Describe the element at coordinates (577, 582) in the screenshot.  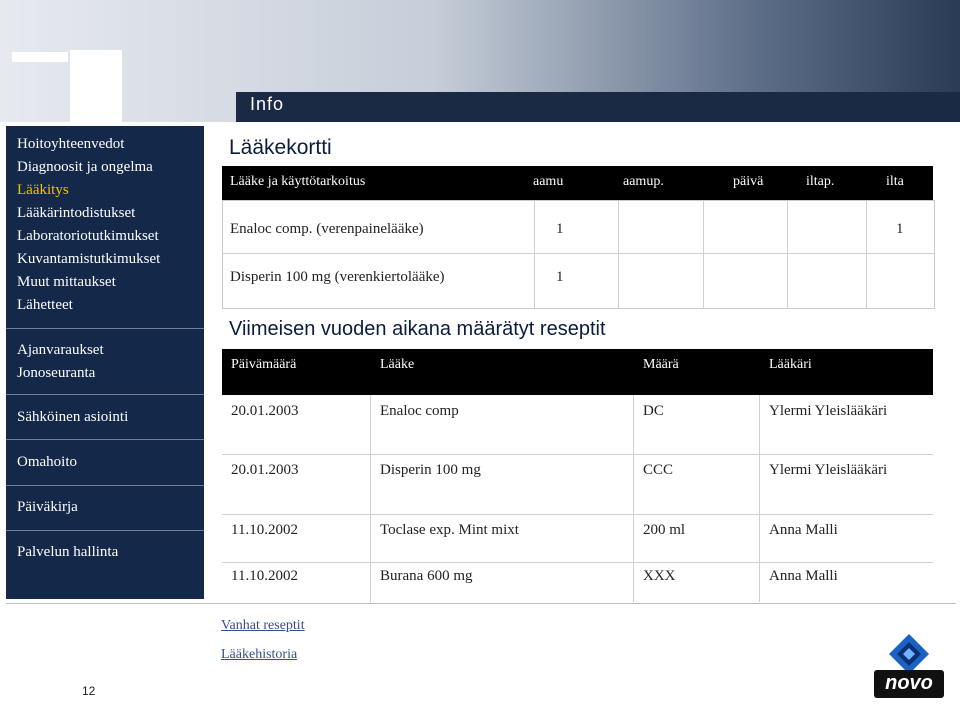
I see `table-row: 11.10.2002 Burana 600 mg XXX Anna Malli` at that location.